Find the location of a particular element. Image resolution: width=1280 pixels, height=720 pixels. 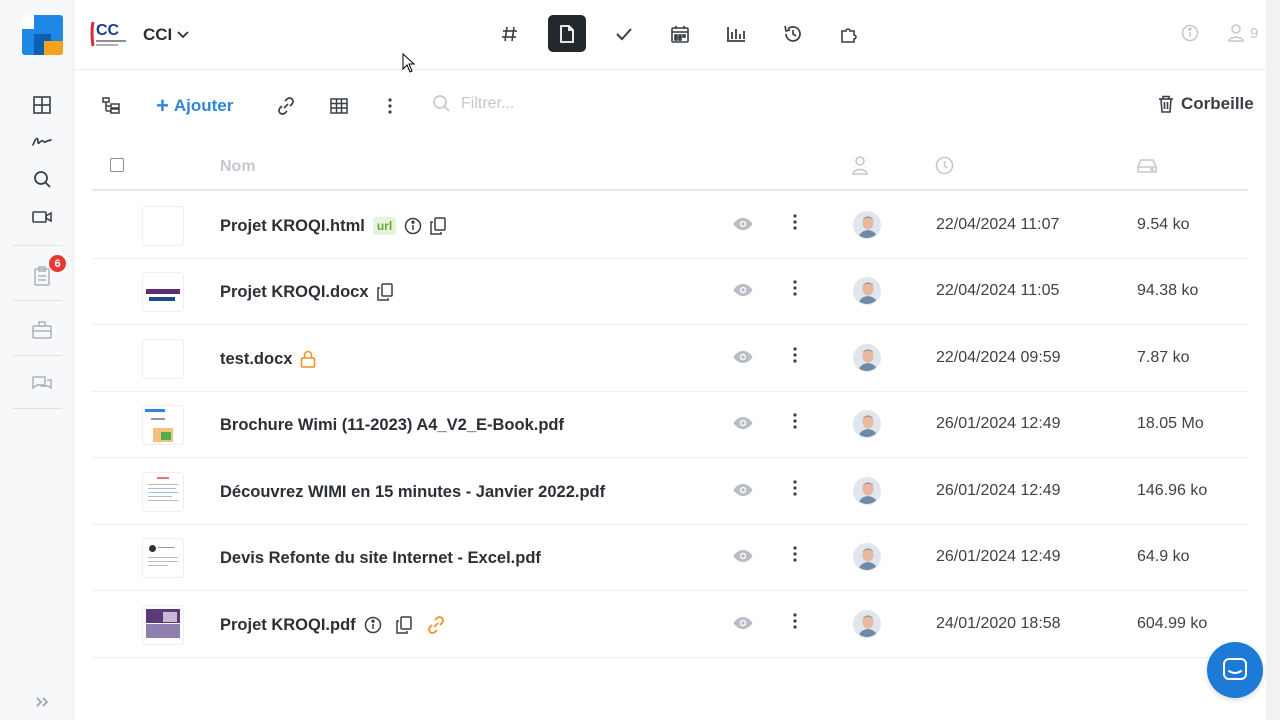

column-name-header: Nom is located at coordinates (238, 167).